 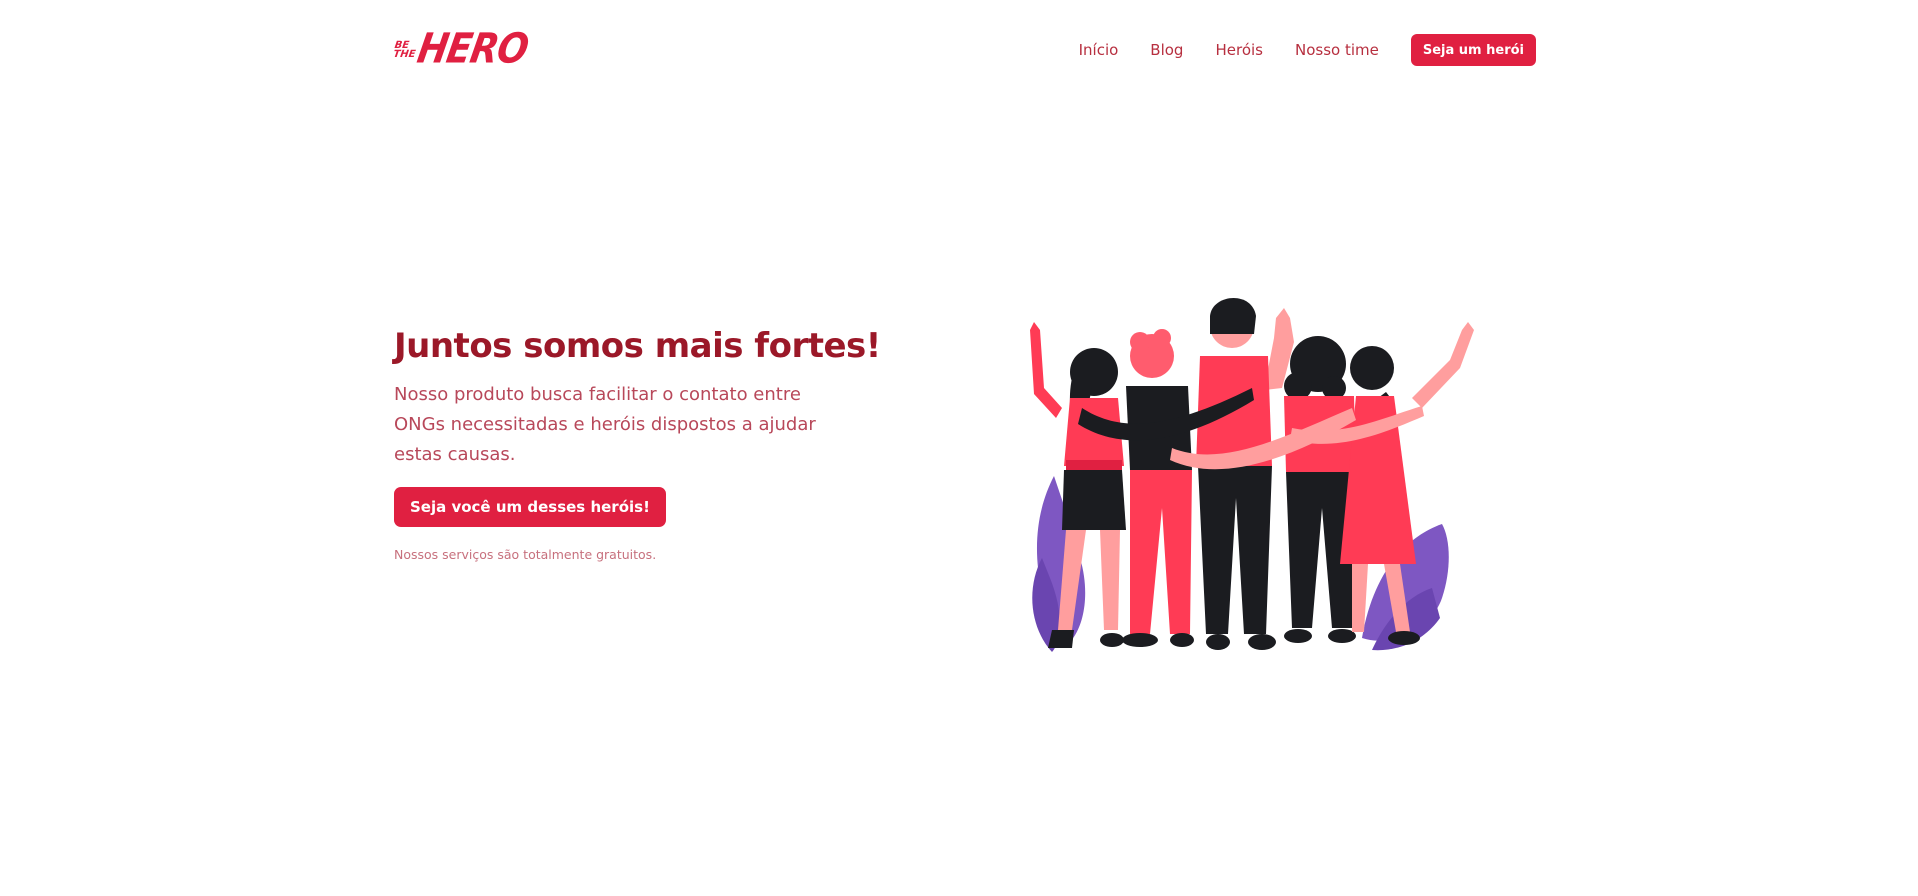 I want to click on be-the-hero-logo: BE THE HERO, so click(x=462, y=49).